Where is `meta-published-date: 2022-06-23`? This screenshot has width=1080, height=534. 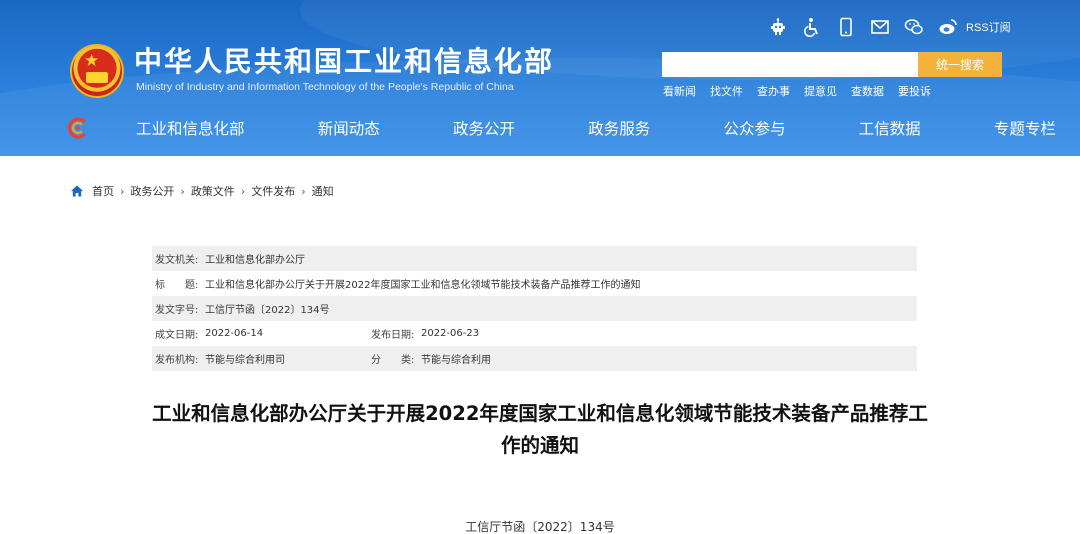 meta-published-date: 2022-06-23 is located at coordinates (450, 333).